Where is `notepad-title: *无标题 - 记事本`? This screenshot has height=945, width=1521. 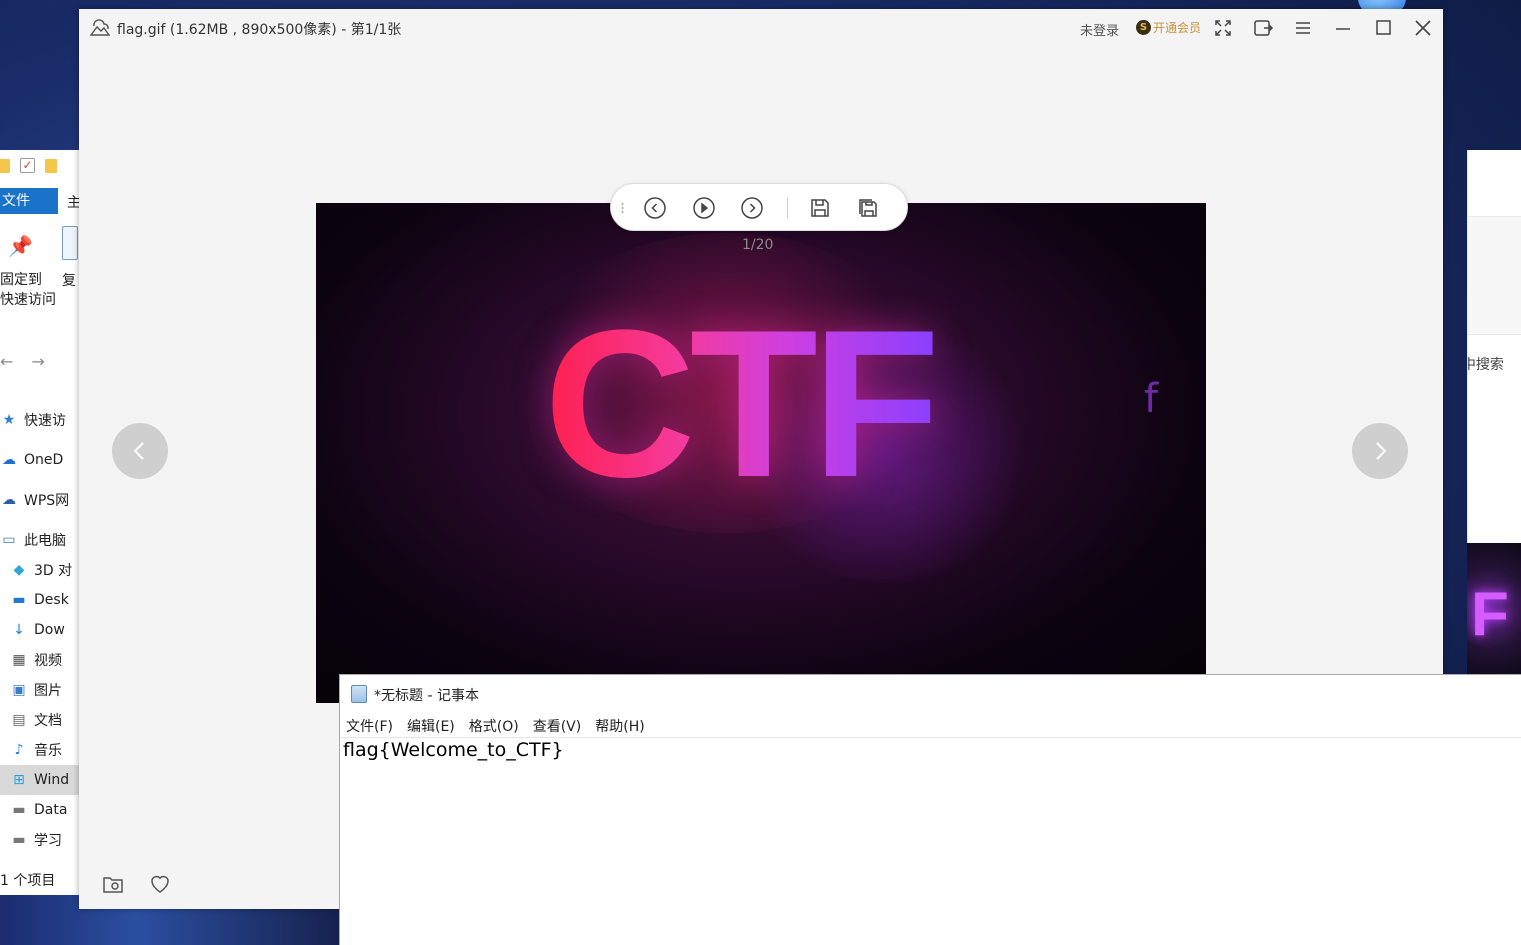 notepad-title: *无标题 - 记事本 is located at coordinates (426, 696).